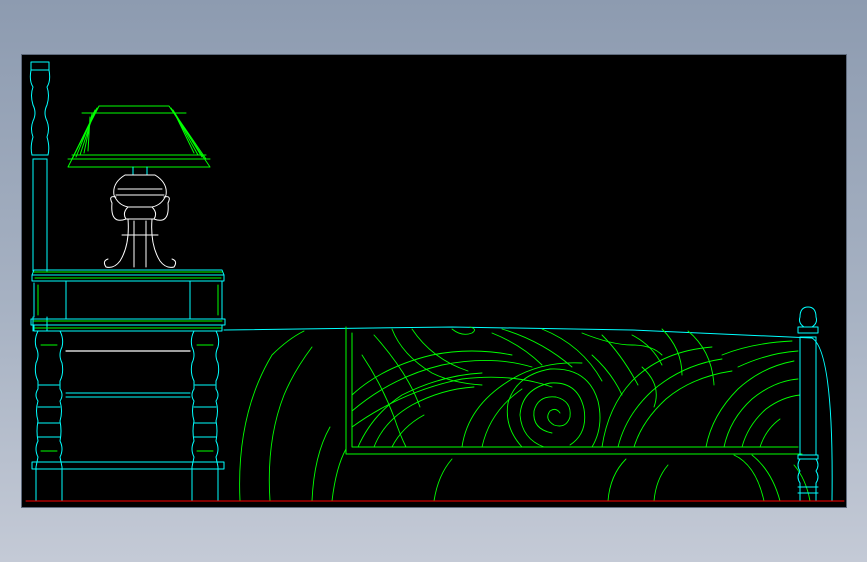 The height and width of the screenshot is (562, 867). I want to click on table-lamp, so click(139, 186).